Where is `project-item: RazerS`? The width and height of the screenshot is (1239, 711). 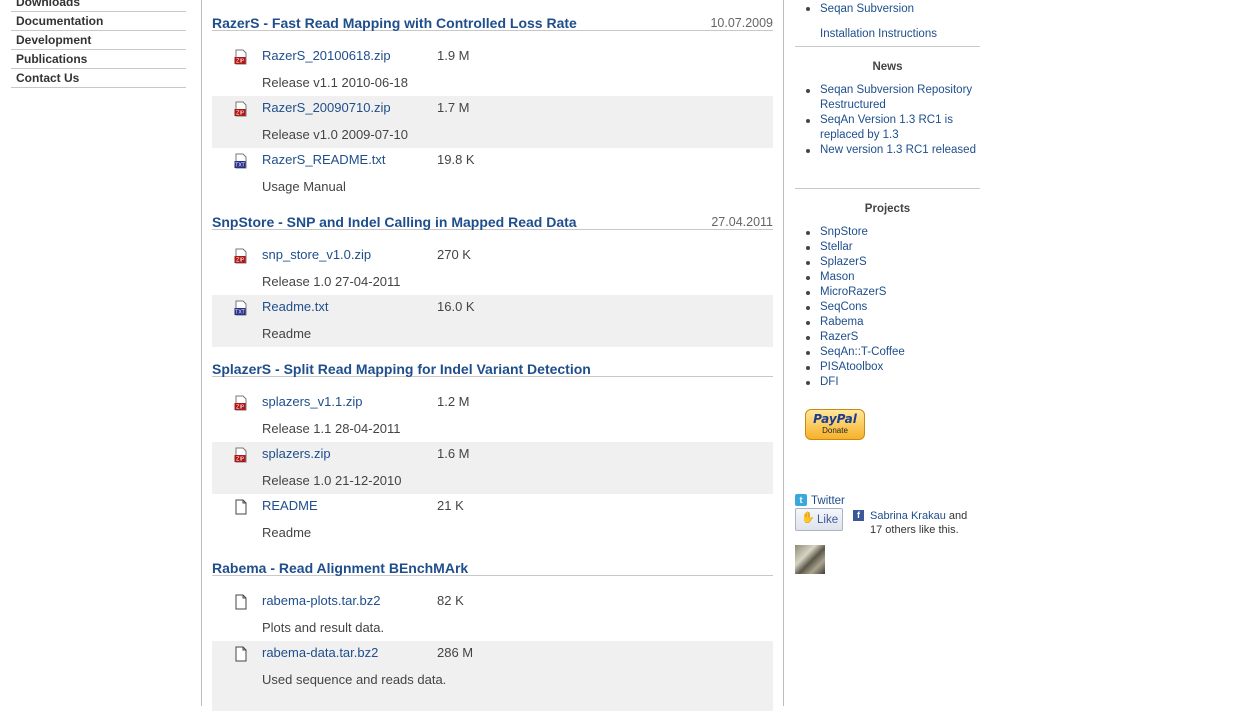 project-item: RazerS is located at coordinates (887, 337).